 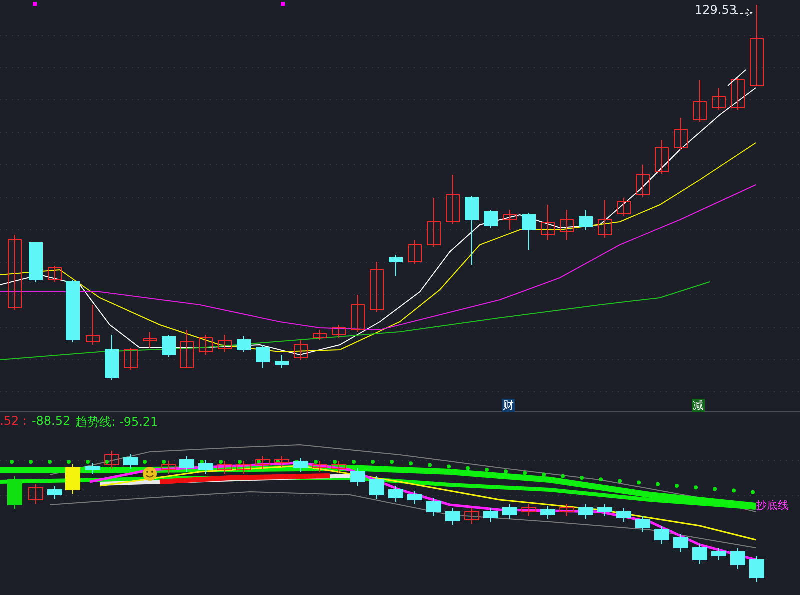 What do you see at coordinates (772, 505) in the screenshot?
I see `line-label: 抄底线` at bounding box center [772, 505].